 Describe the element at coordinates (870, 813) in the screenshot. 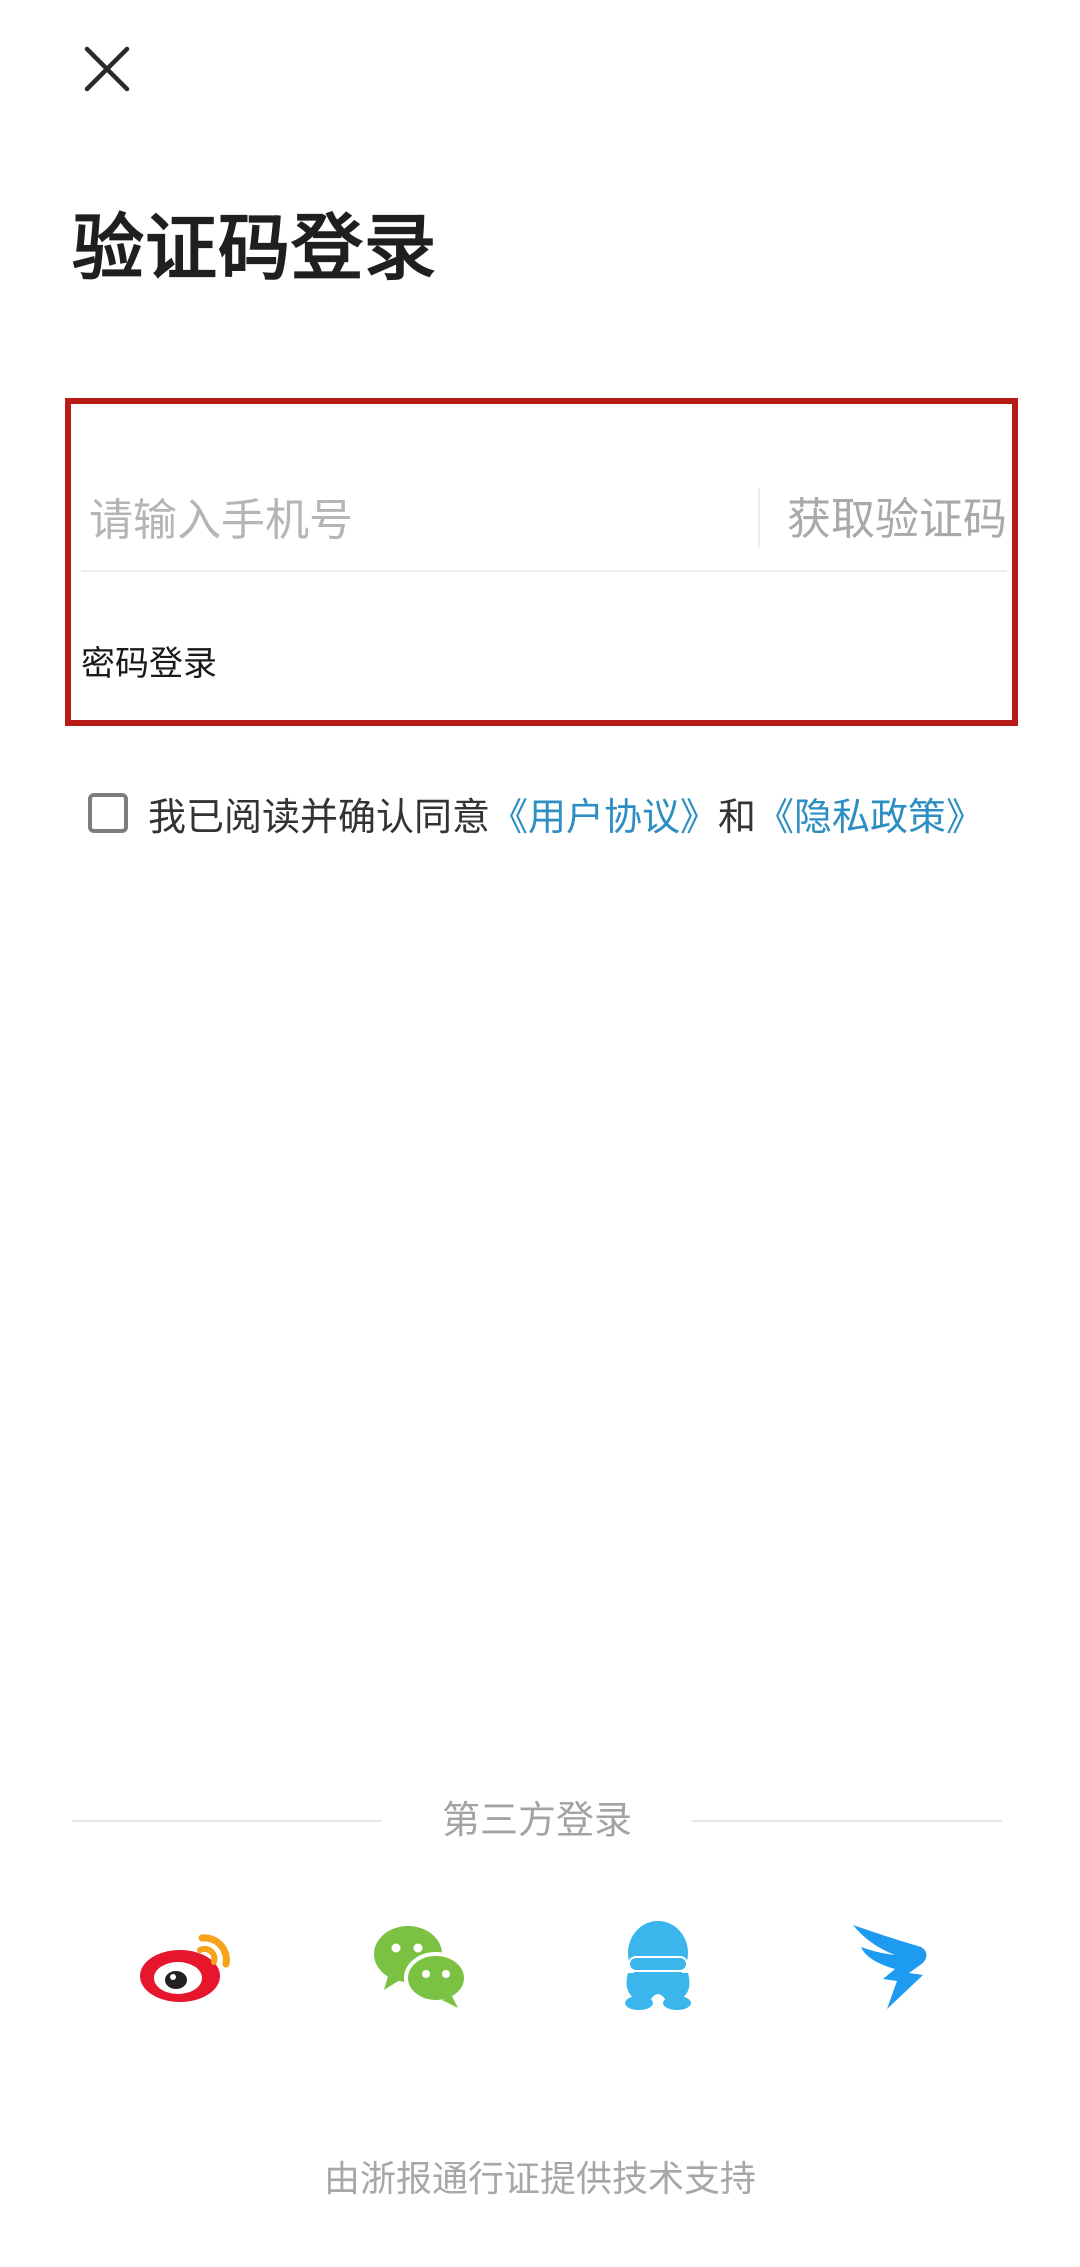

I see `privacy-policy-link: 《隐私政策》` at that location.